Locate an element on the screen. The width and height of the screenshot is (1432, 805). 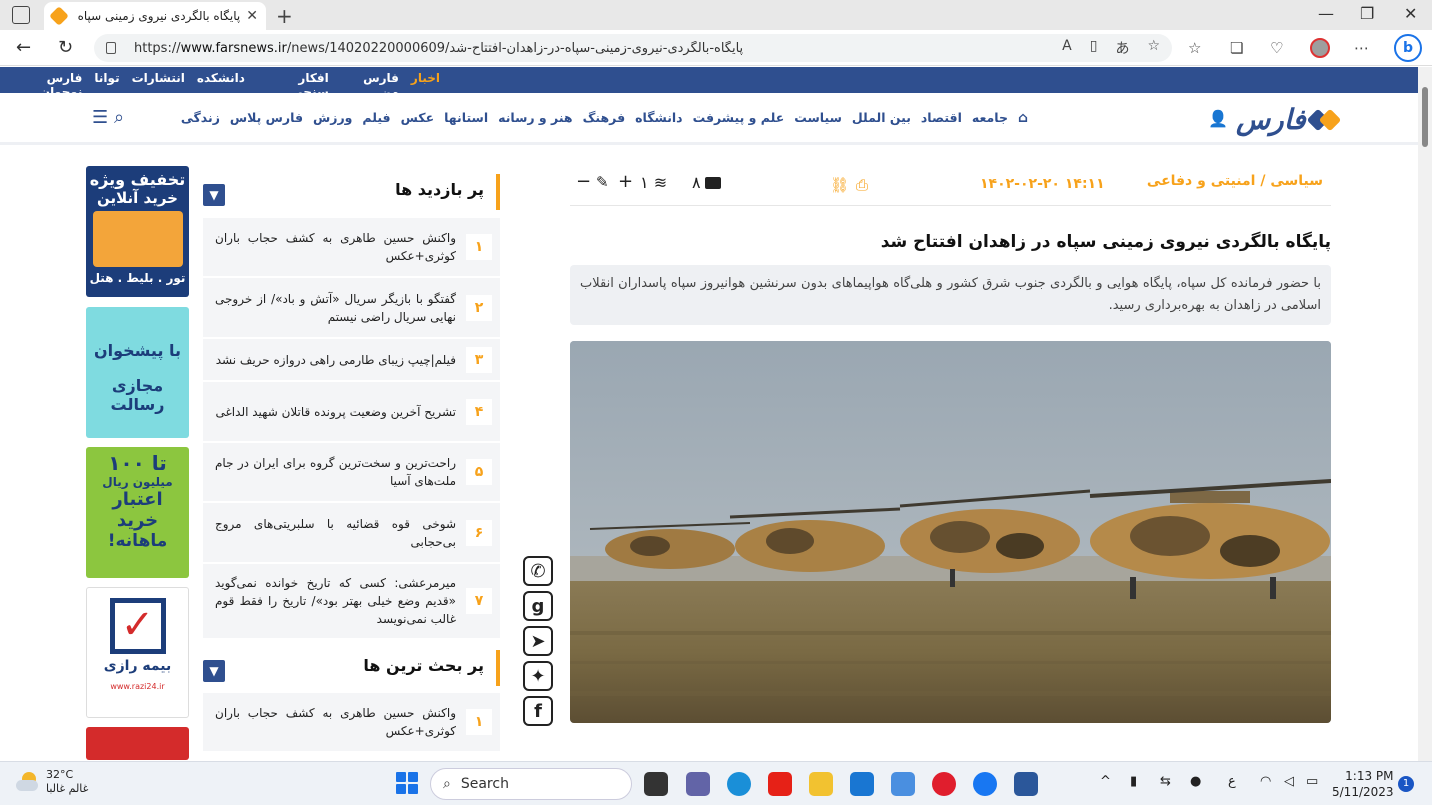
facebook-share-icon: f is located at coordinates (538, 711).